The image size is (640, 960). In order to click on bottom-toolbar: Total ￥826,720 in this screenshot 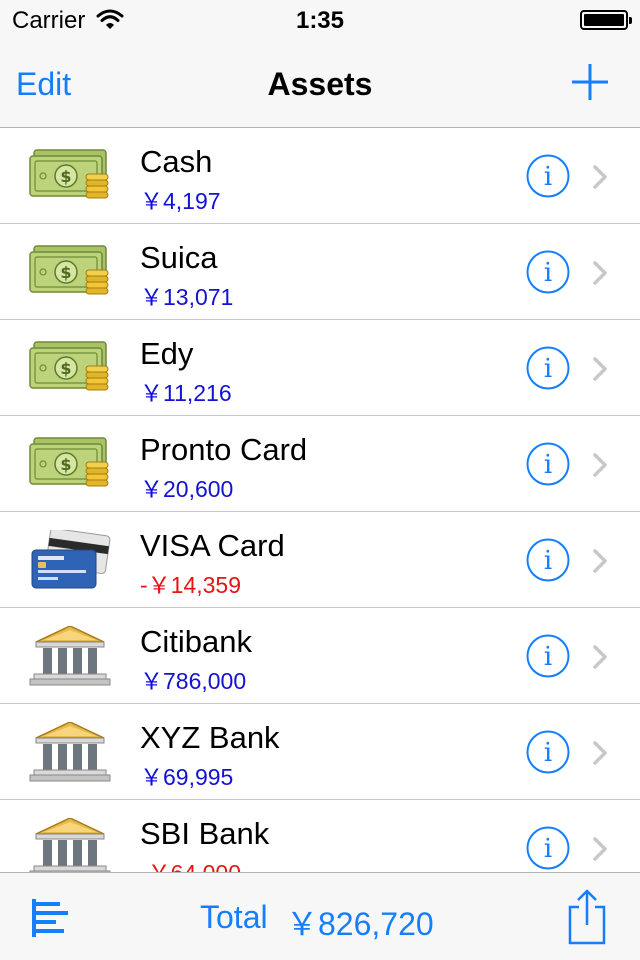, I will do `click(320, 916)`.